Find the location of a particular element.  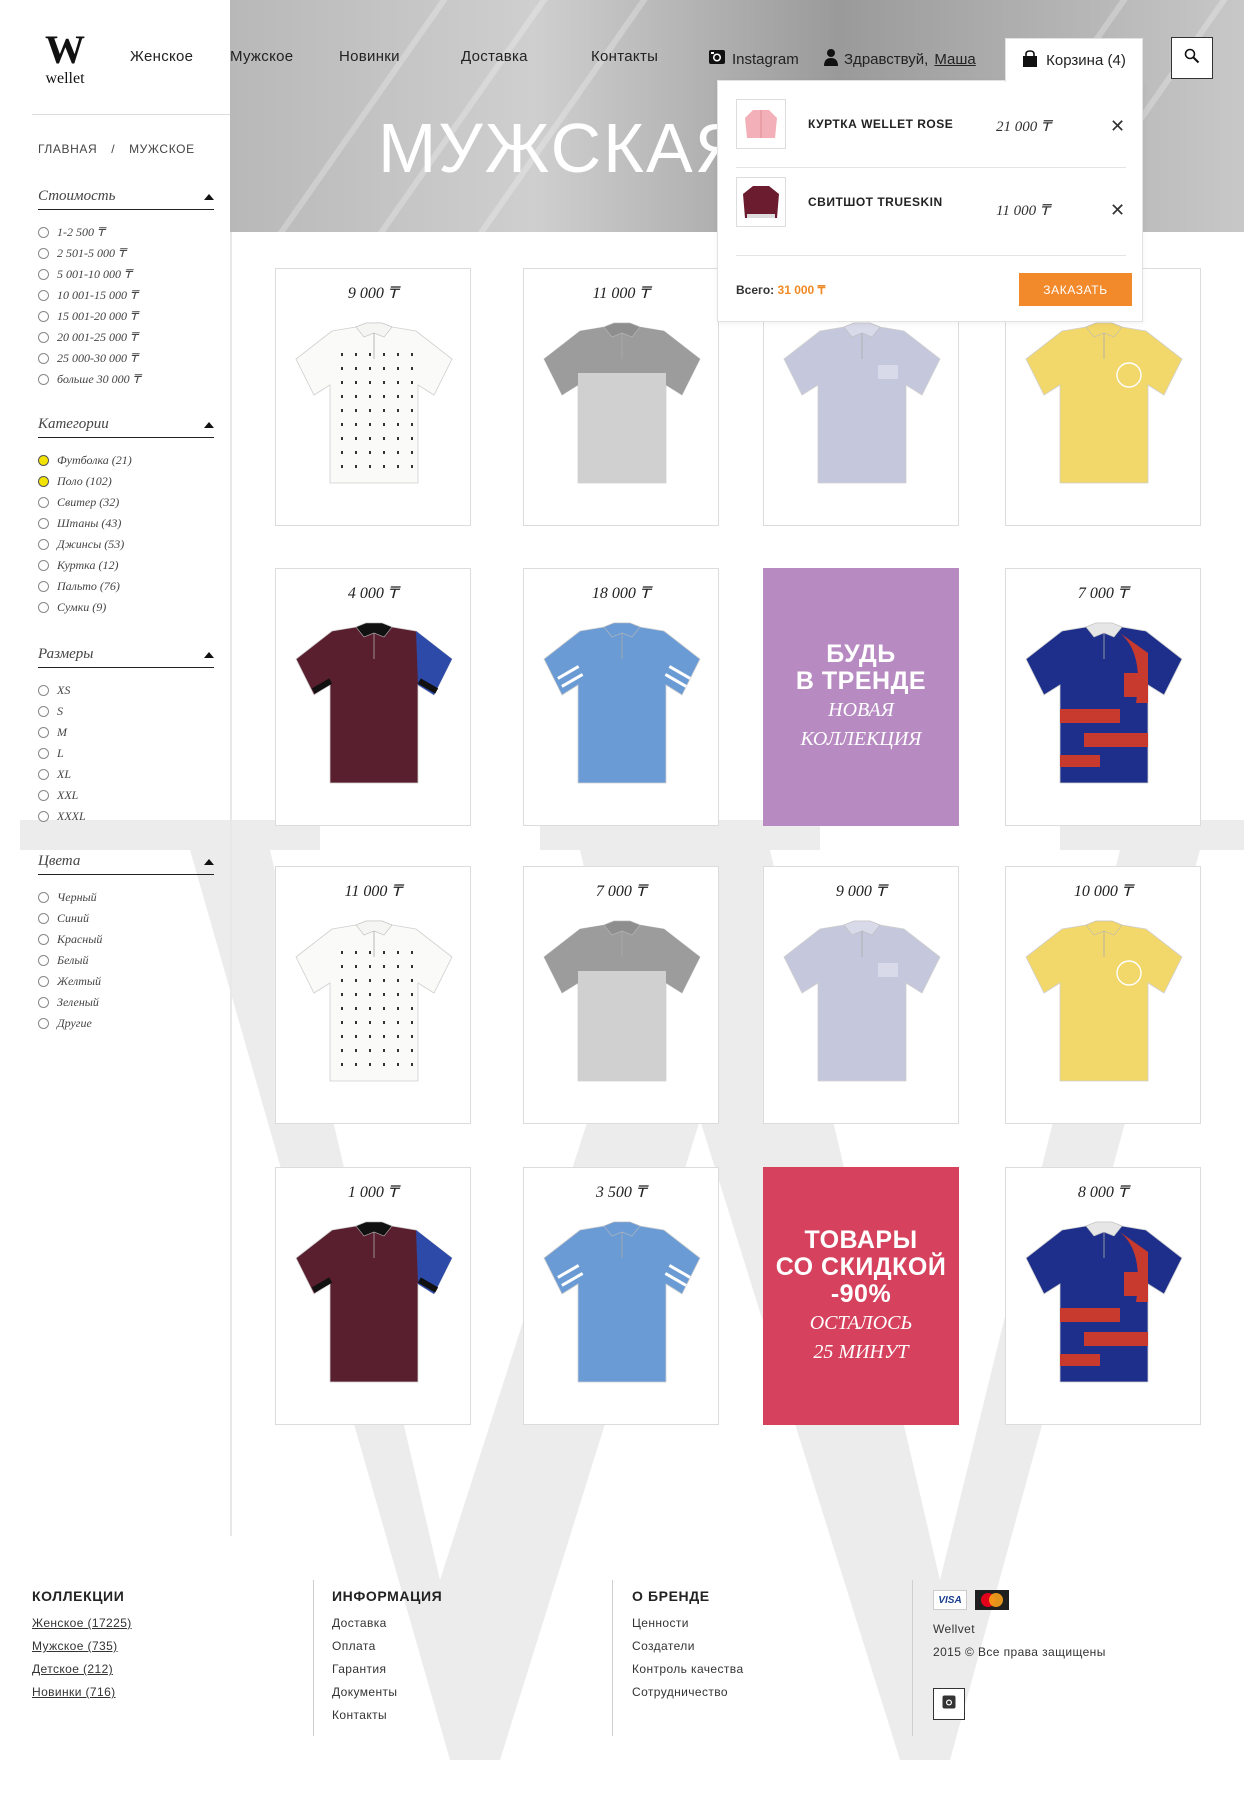

filter-option: Штаны (43) is located at coordinates (126, 523).